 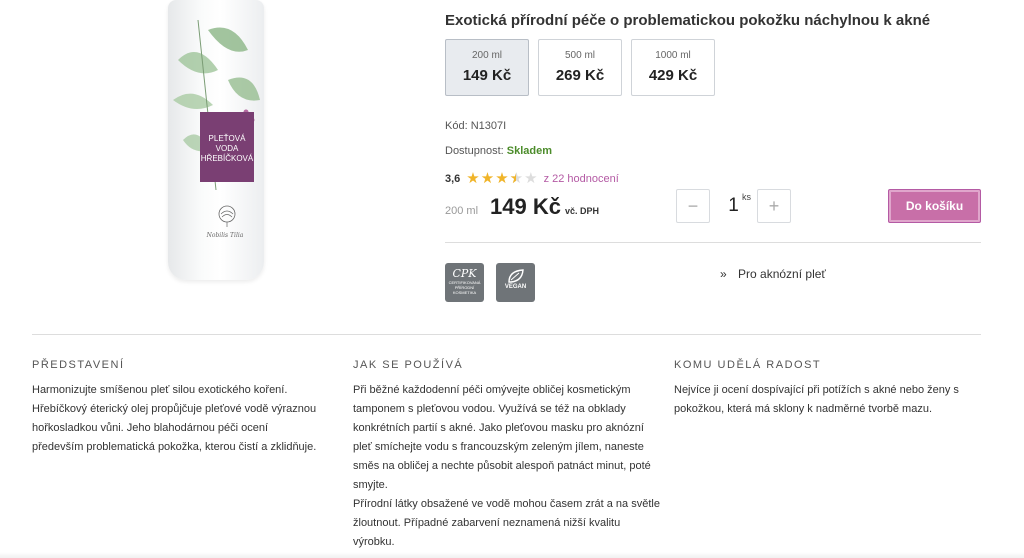 What do you see at coordinates (581, 179) in the screenshot?
I see `rating-count-link: z 22 hodnocení` at bounding box center [581, 179].